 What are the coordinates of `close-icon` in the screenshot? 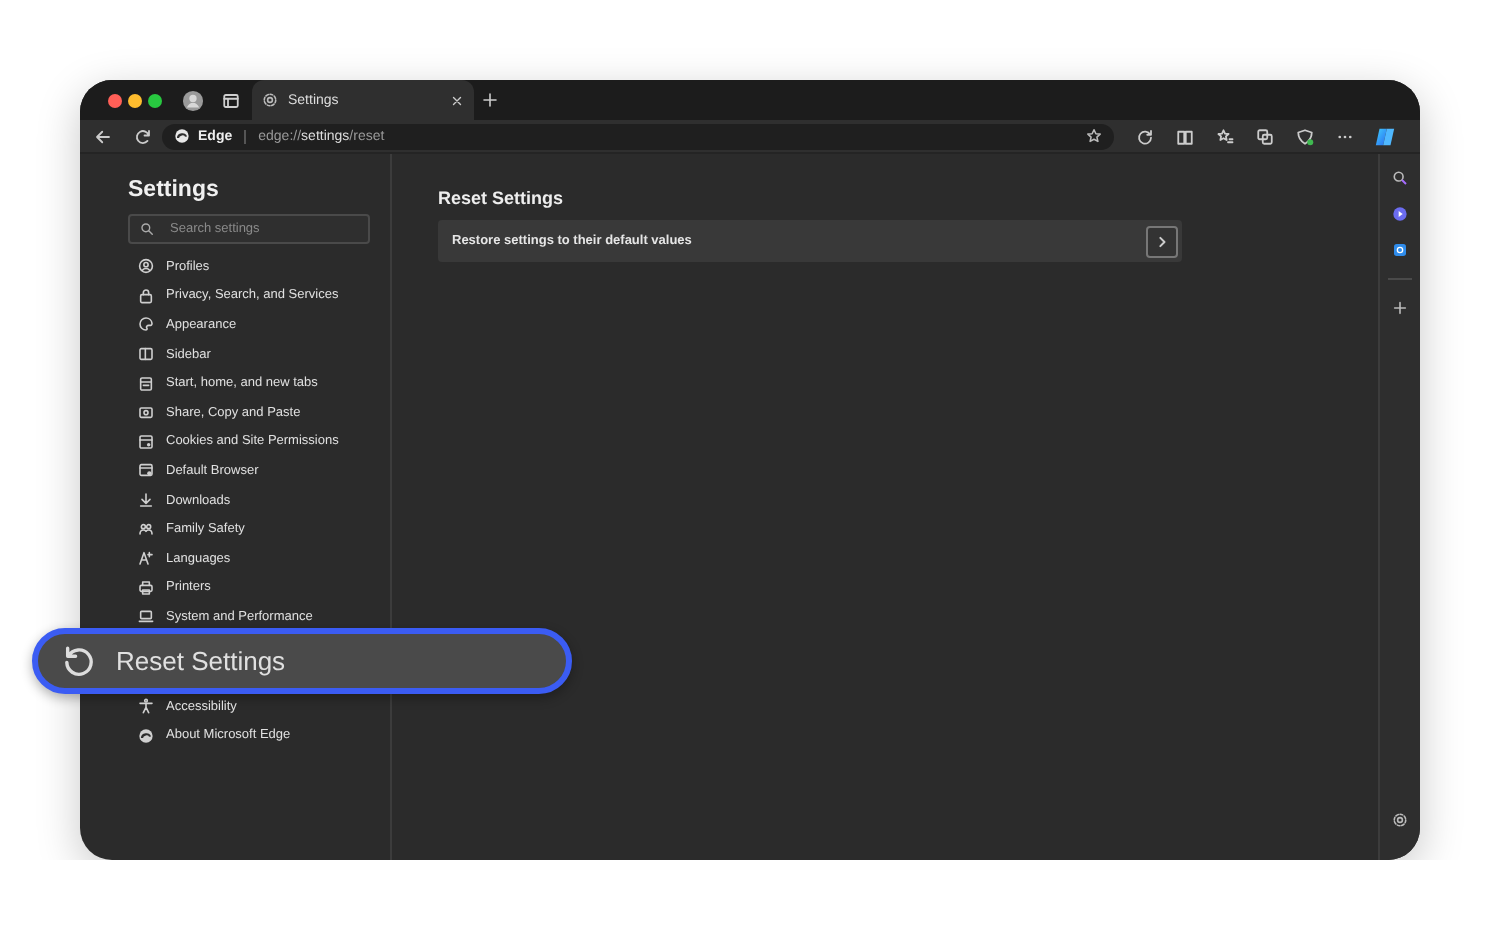 It's located at (457, 100).